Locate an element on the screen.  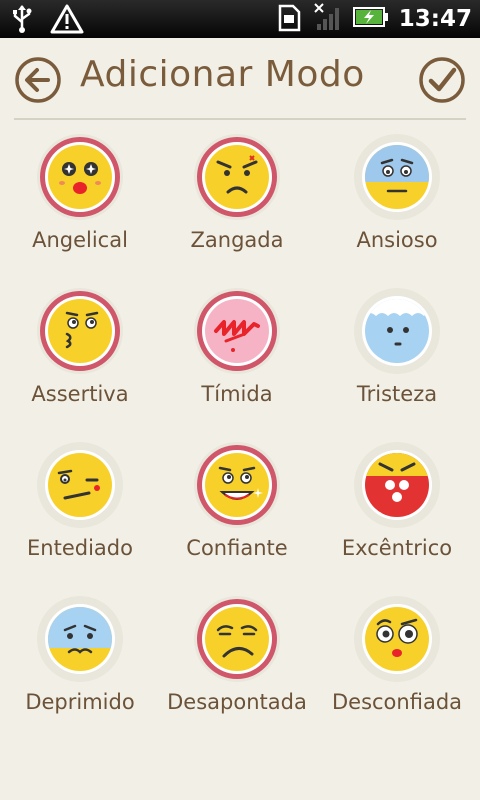
confiante-face-icon is located at coordinates (237, 485).